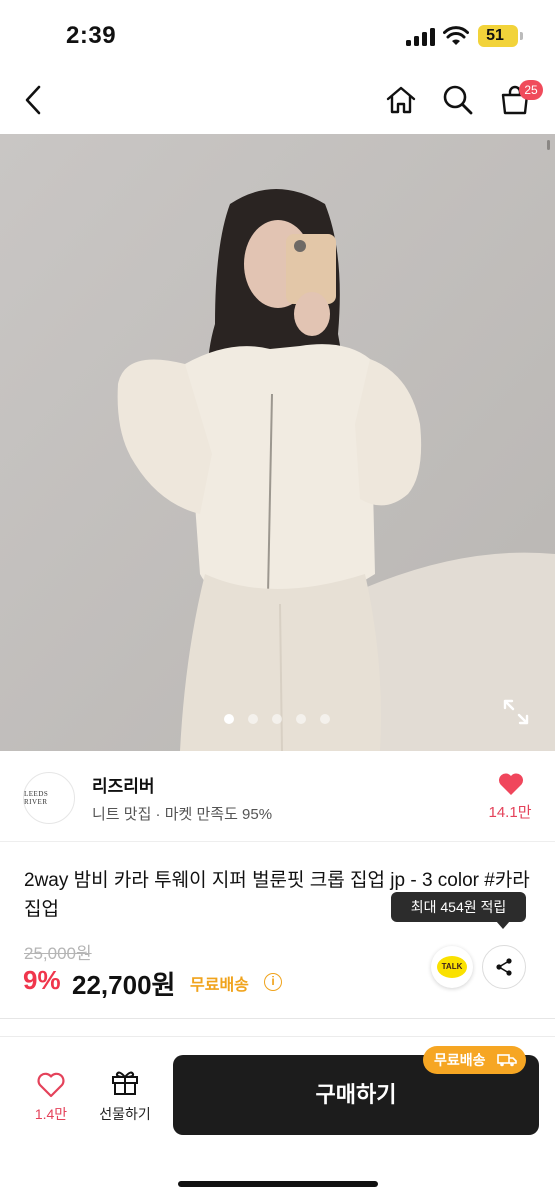 Image resolution: width=555 pixels, height=1200 pixels. I want to click on nav-bar, so click(277, 102).